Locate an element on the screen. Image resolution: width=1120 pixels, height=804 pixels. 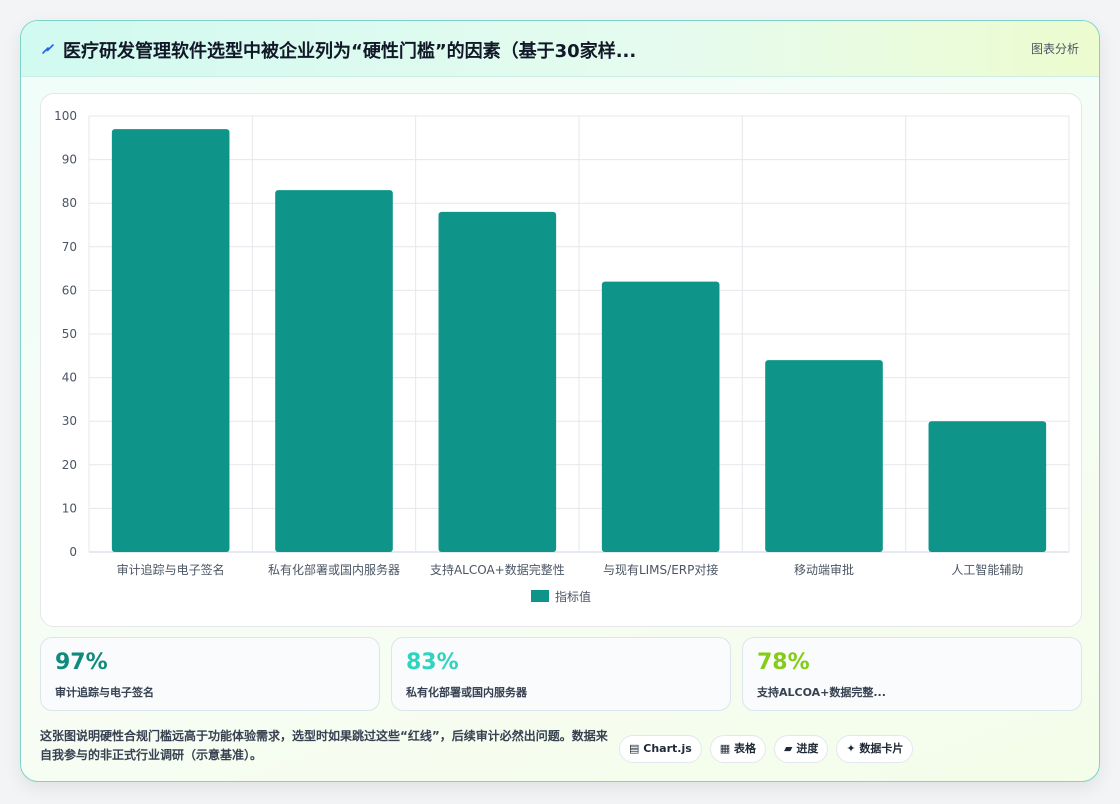
stat-label: 审计追踪与电子签名 is located at coordinates (104, 692).